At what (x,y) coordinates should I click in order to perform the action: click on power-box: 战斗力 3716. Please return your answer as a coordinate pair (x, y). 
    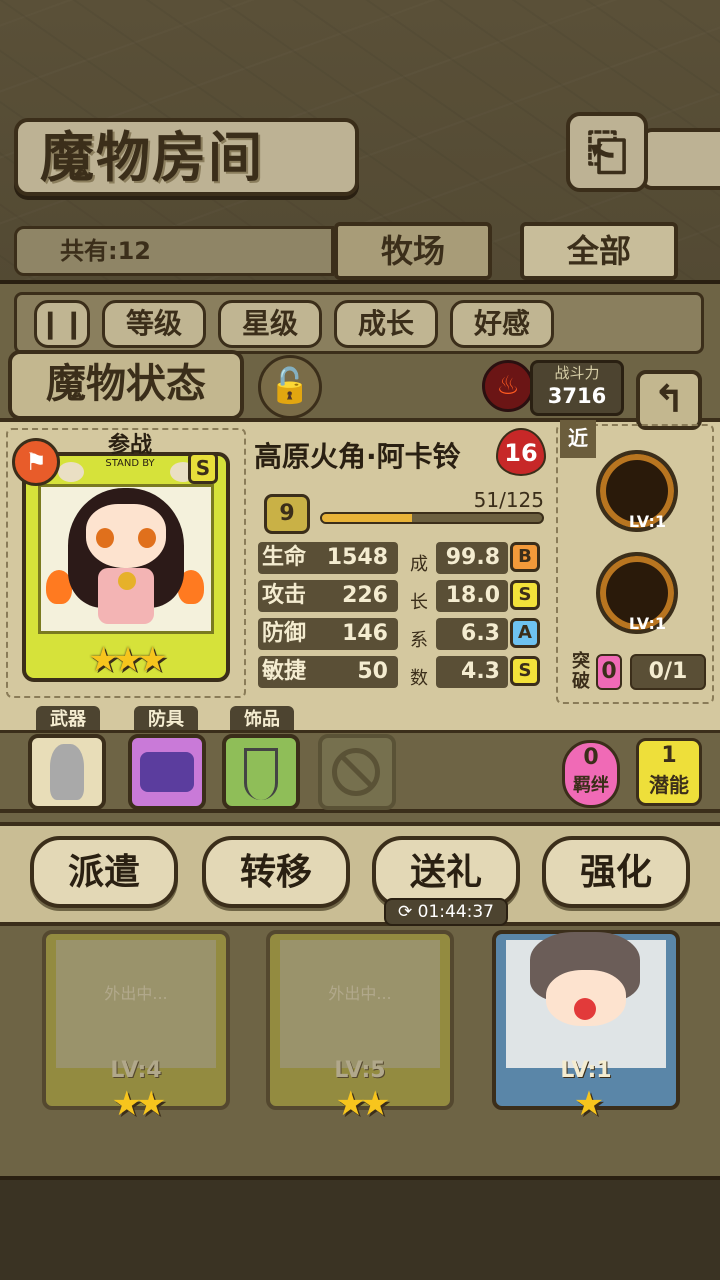
    Looking at the image, I should click on (577, 388).